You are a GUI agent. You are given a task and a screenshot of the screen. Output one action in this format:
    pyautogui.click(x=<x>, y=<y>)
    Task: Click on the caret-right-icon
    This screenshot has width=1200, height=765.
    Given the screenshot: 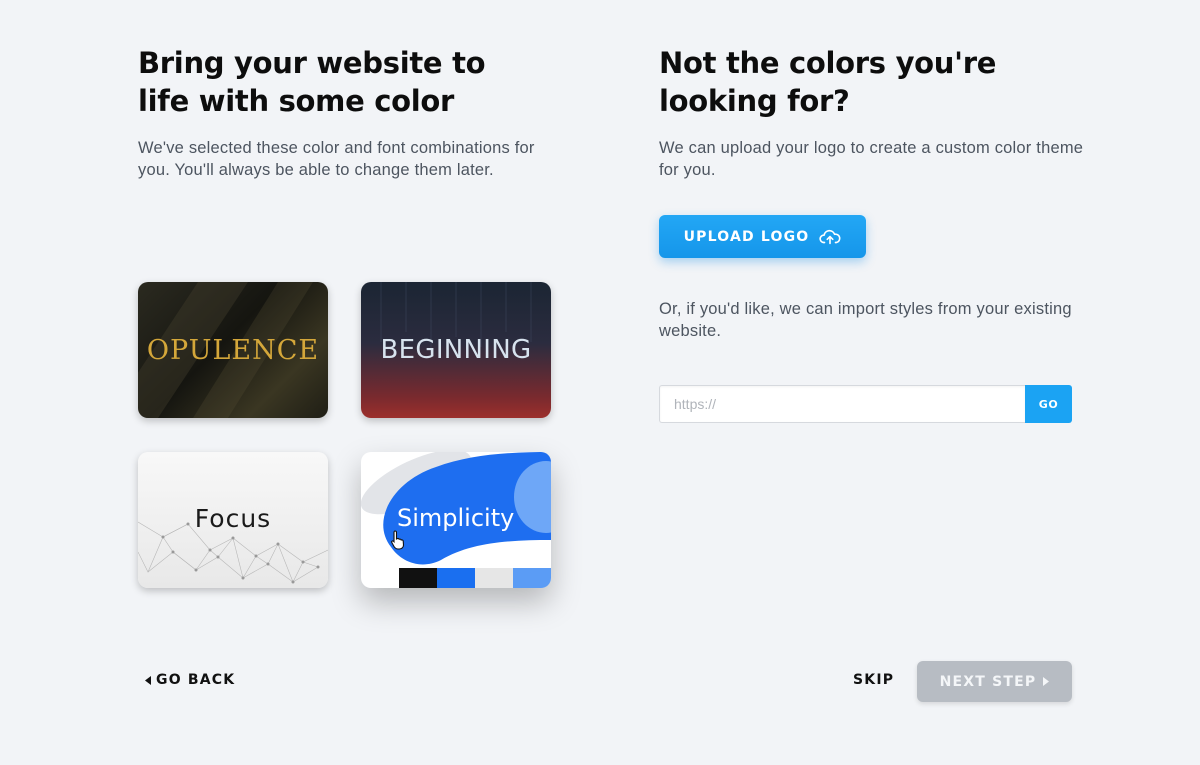 What is the action you would take?
    pyautogui.click(x=1046, y=681)
    